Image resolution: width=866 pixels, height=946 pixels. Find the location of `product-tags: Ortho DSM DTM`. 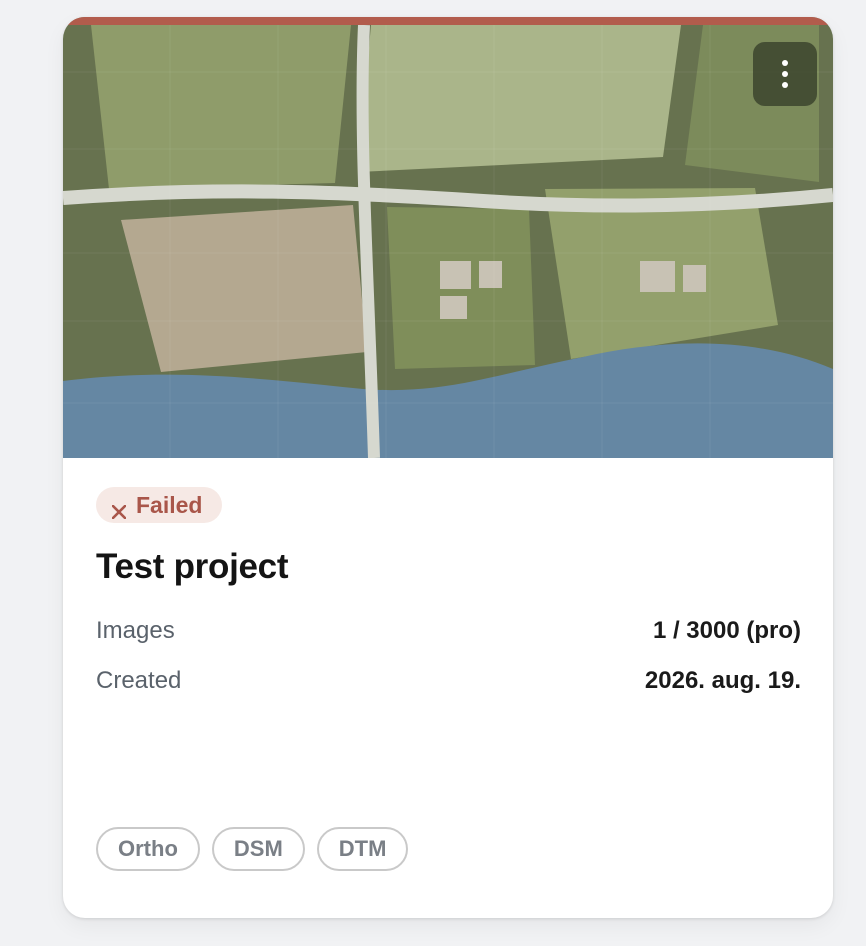

product-tags: Ortho DSM DTM is located at coordinates (252, 849).